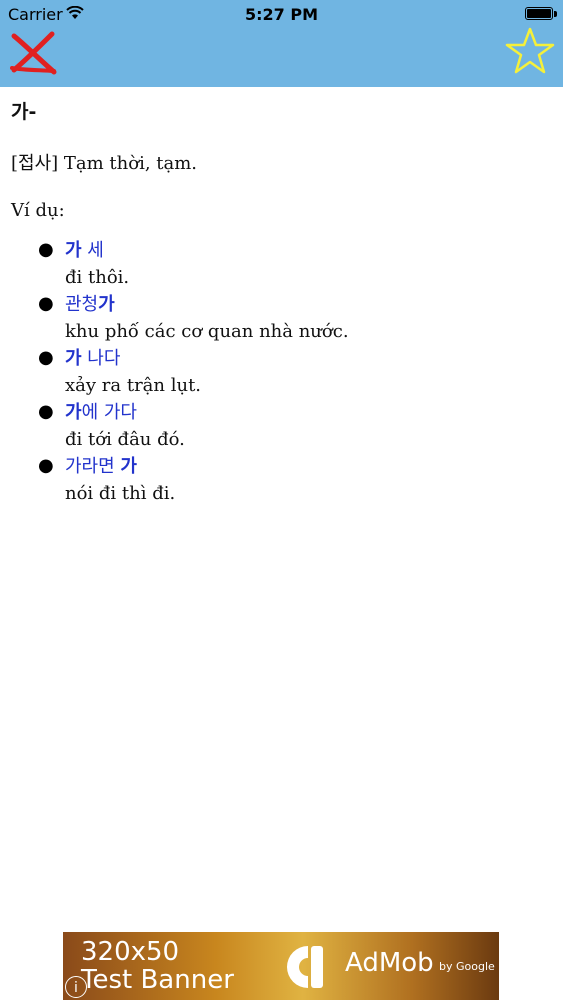  Describe the element at coordinates (308, 466) in the screenshot. I see `example-korean: 가라면 가` at that location.